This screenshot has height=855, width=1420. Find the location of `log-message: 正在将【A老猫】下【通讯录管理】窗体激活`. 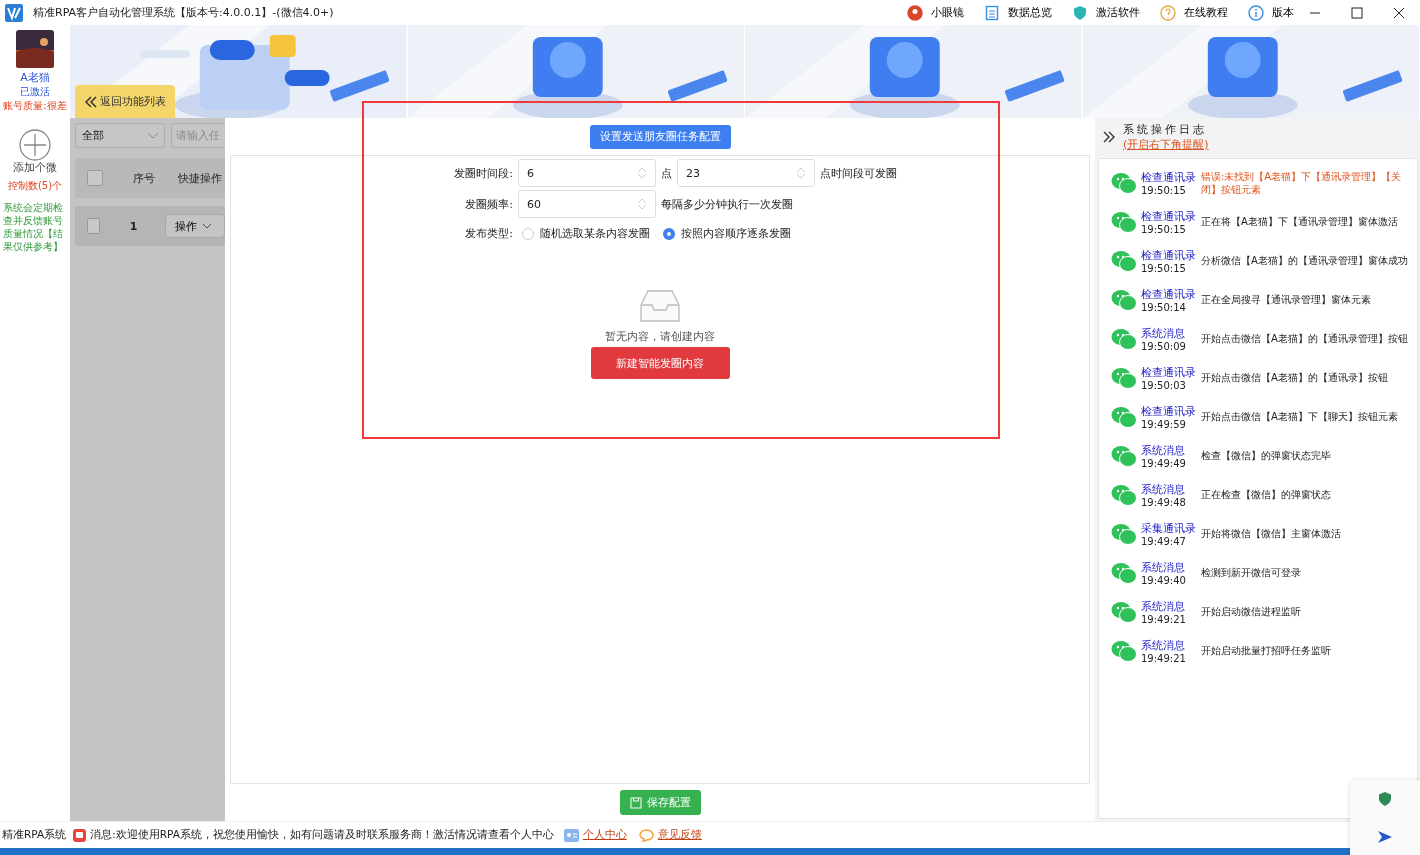

log-message: 正在将【A老猫】下【通讯录管理】窗体激活 is located at coordinates (1300, 221).